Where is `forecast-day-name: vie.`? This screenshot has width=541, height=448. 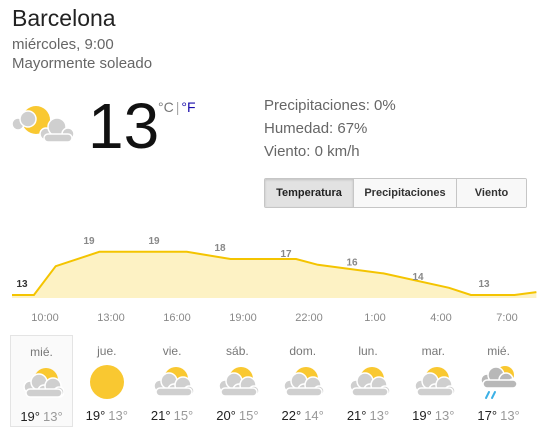
forecast-day-name: vie. is located at coordinates (172, 351).